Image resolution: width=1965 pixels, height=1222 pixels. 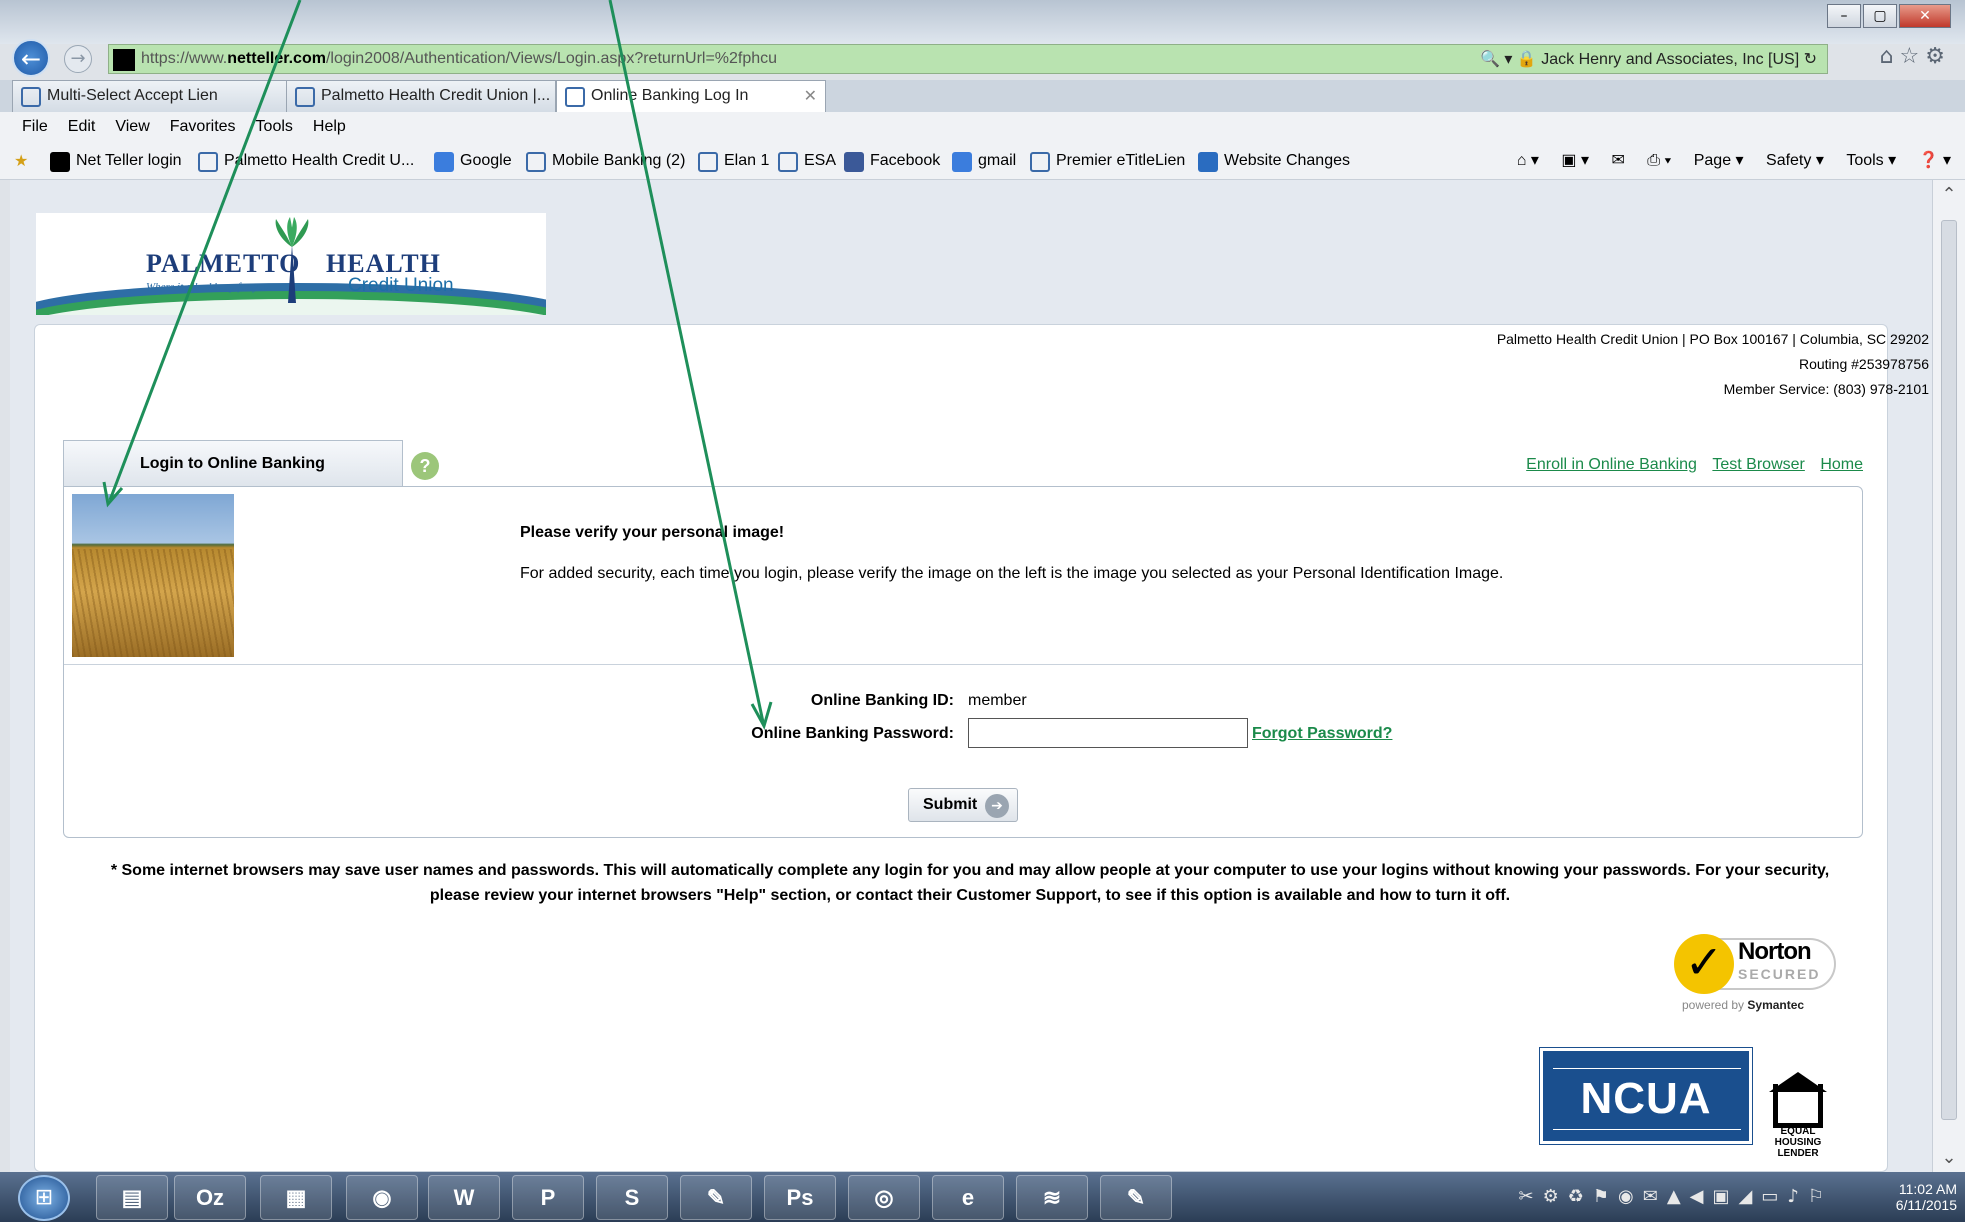 What do you see at coordinates (1108, 733) in the screenshot?
I see `password-input` at bounding box center [1108, 733].